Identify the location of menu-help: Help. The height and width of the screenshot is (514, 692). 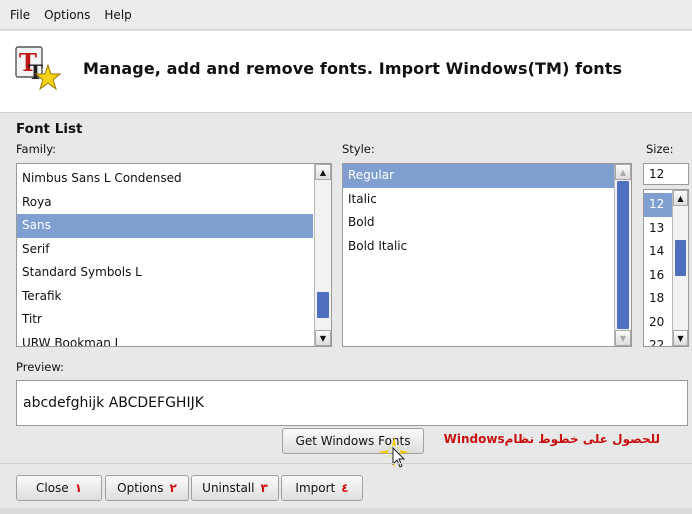
(117, 15).